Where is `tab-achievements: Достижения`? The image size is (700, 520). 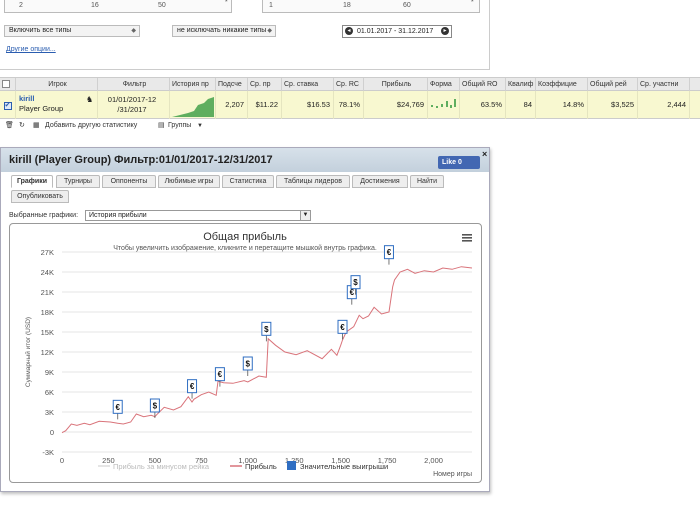 tab-achievements: Достижения is located at coordinates (380, 181).